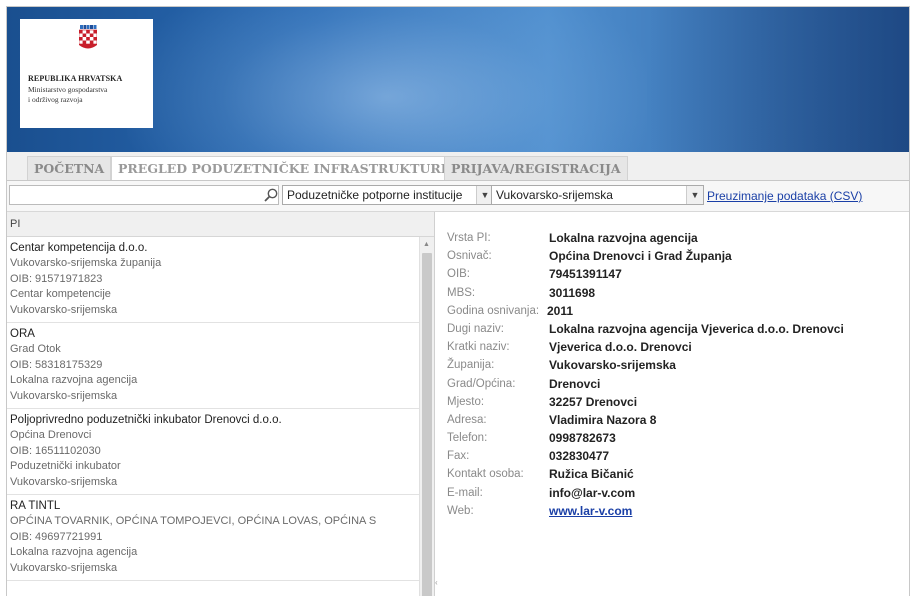 Image resolution: width=914 pixels, height=596 pixels. What do you see at coordinates (56, 364) in the screenshot?
I see `list-item-oib: OIB: 58318175329` at bounding box center [56, 364].